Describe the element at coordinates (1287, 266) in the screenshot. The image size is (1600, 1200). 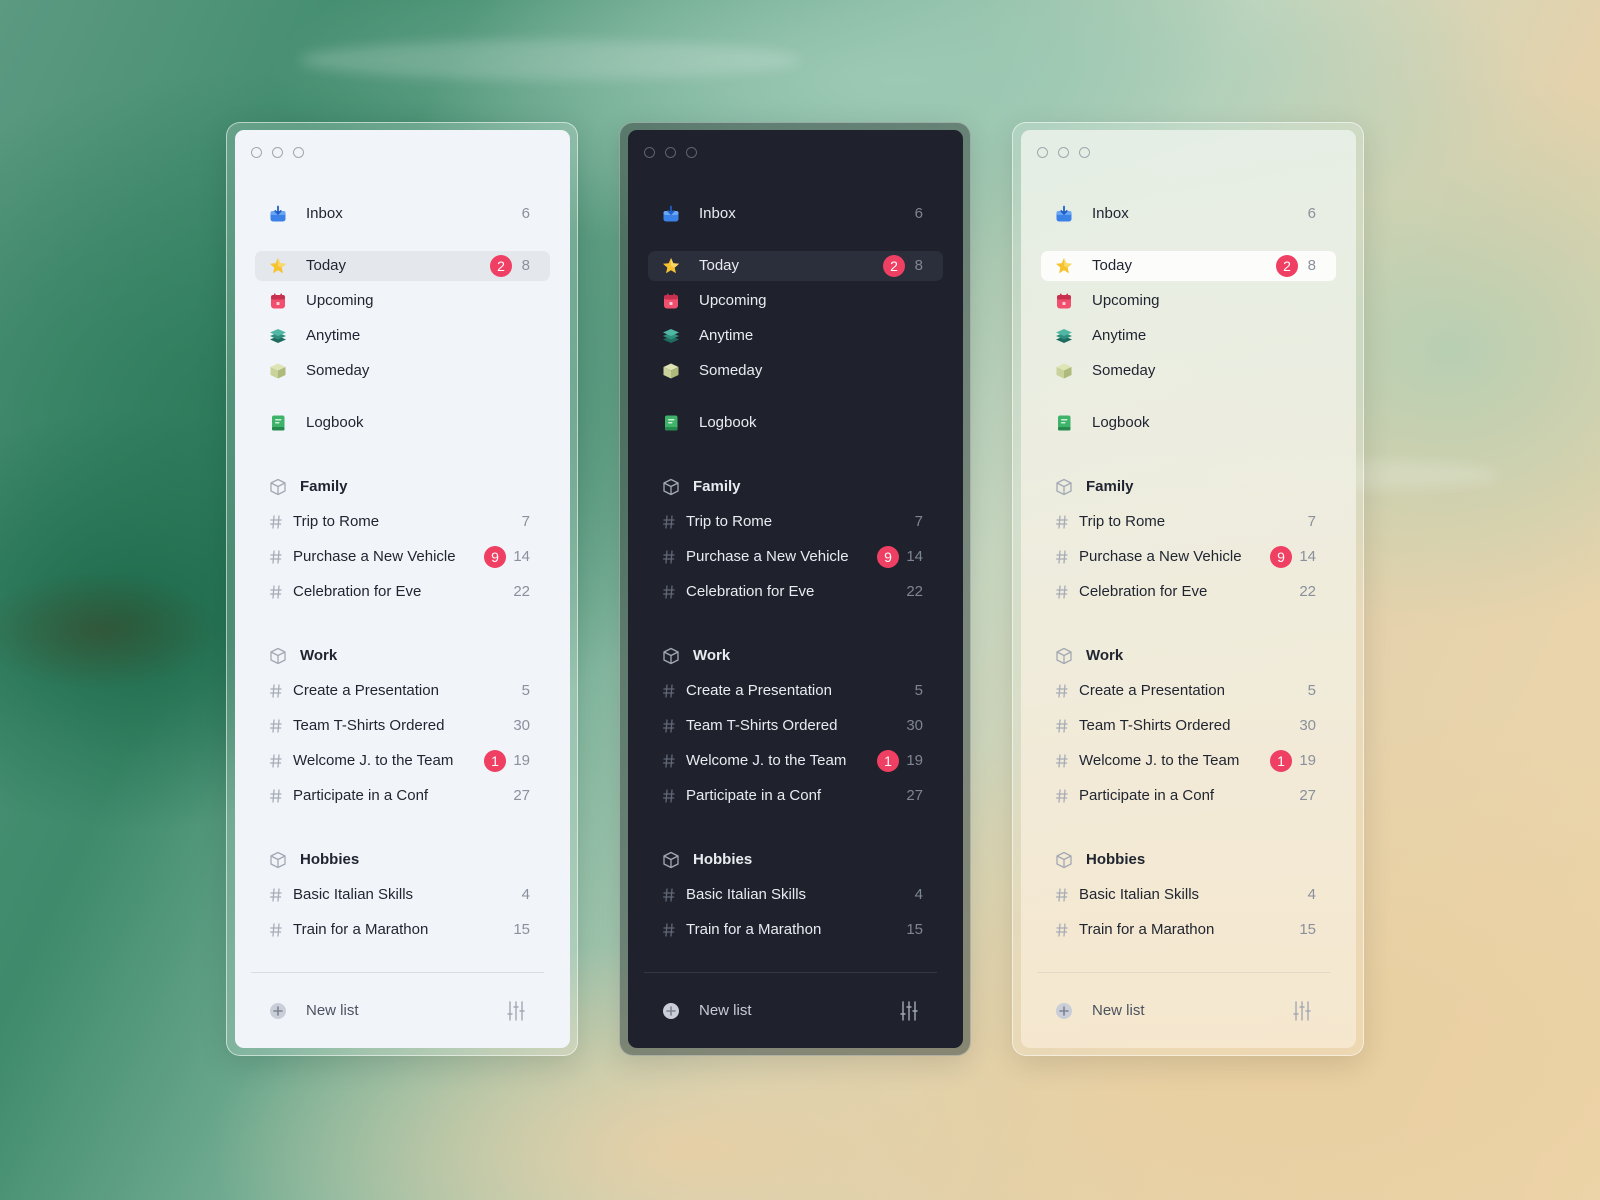
I see `today-badge: 2` at that location.